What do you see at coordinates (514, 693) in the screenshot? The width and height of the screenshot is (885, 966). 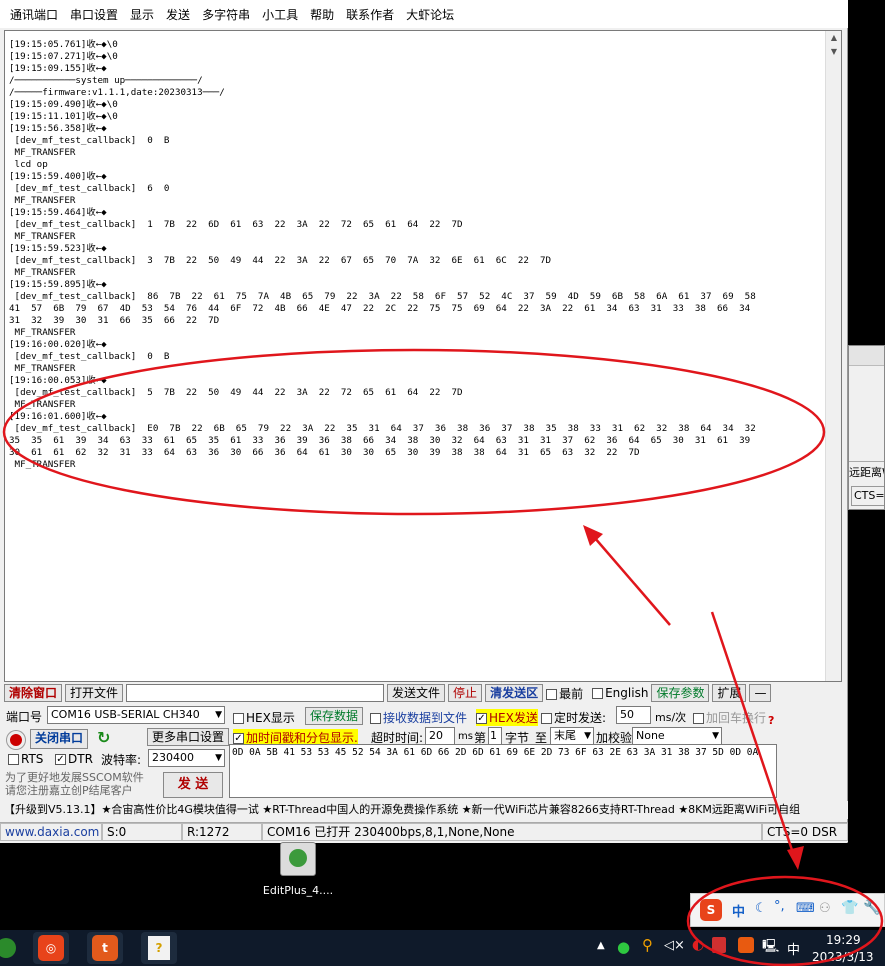 I see `clear-send-button: 清发送区` at bounding box center [514, 693].